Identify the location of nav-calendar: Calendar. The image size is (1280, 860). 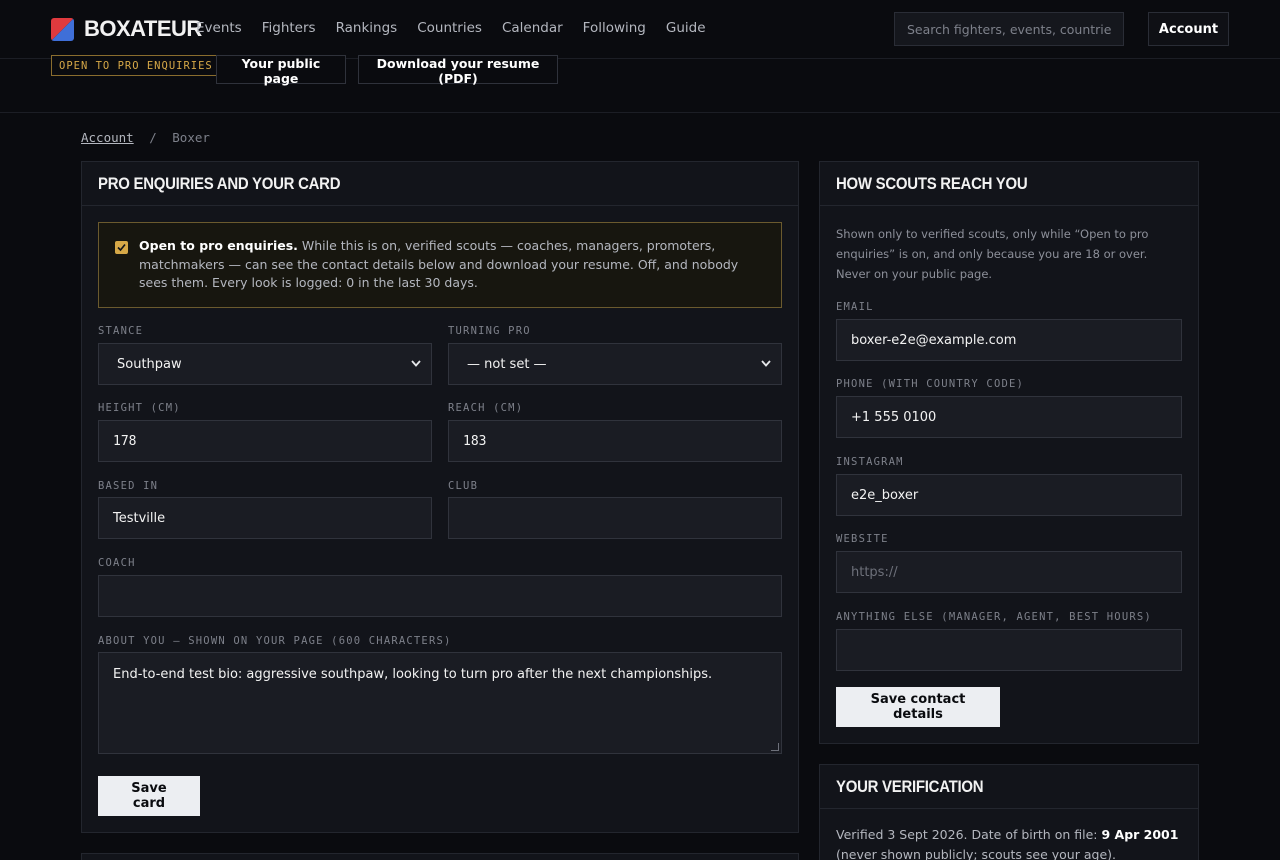
(532, 28).